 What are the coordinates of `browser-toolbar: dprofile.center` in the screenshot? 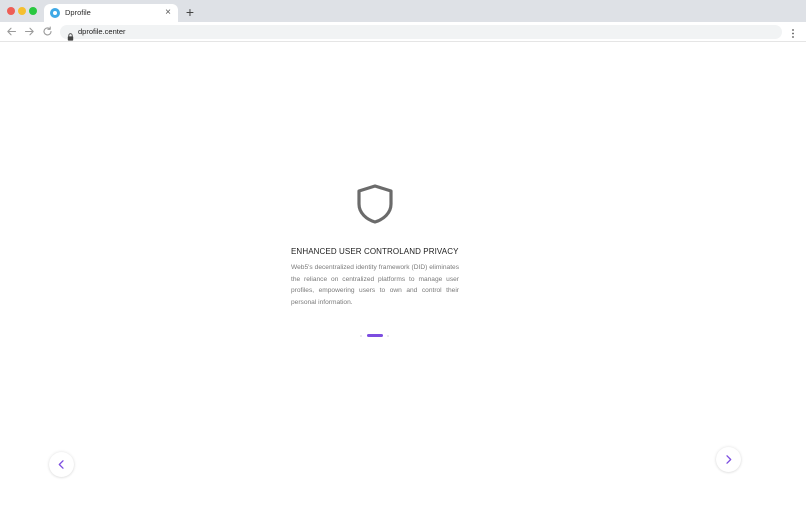 It's located at (403, 32).